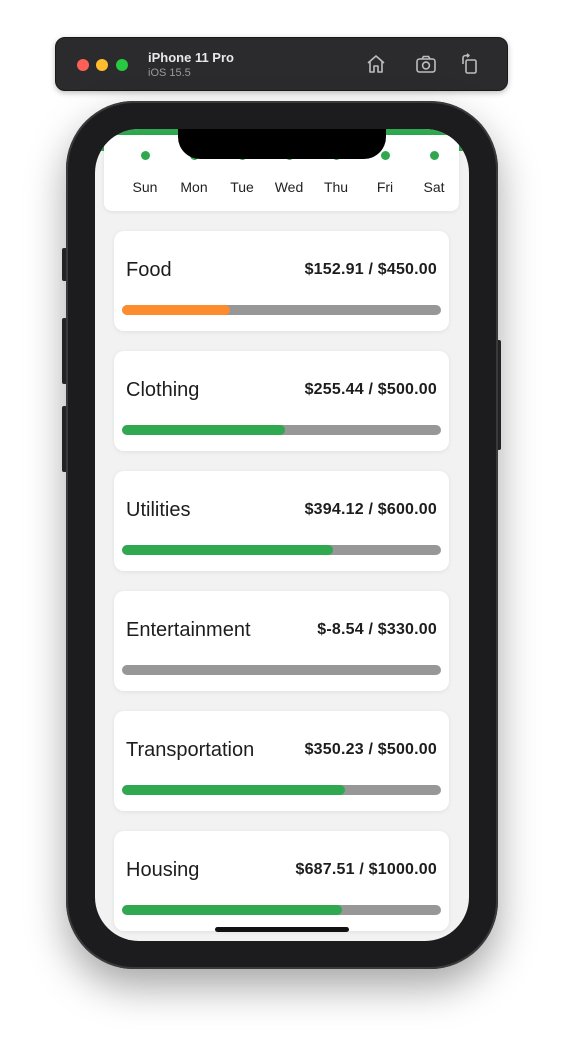 The image size is (563, 1044). What do you see at coordinates (145, 187) in the screenshot?
I see `day-label-sun: Sun` at bounding box center [145, 187].